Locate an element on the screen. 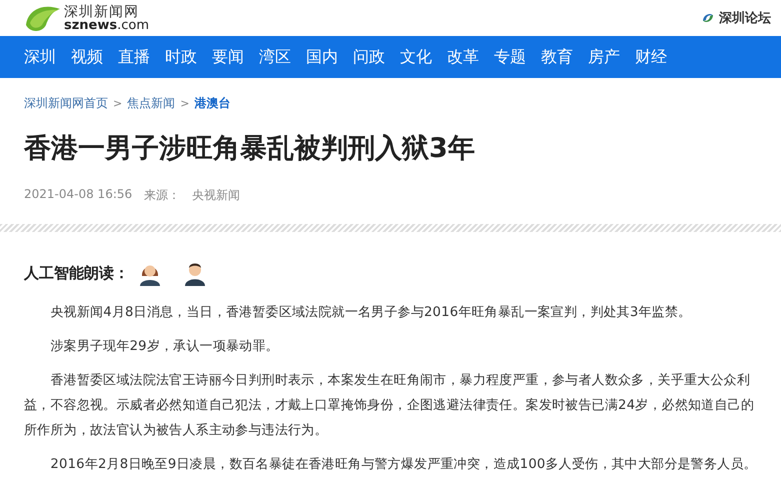 This screenshot has width=781, height=499. forum-link: 深圳论坛 is located at coordinates (735, 18).